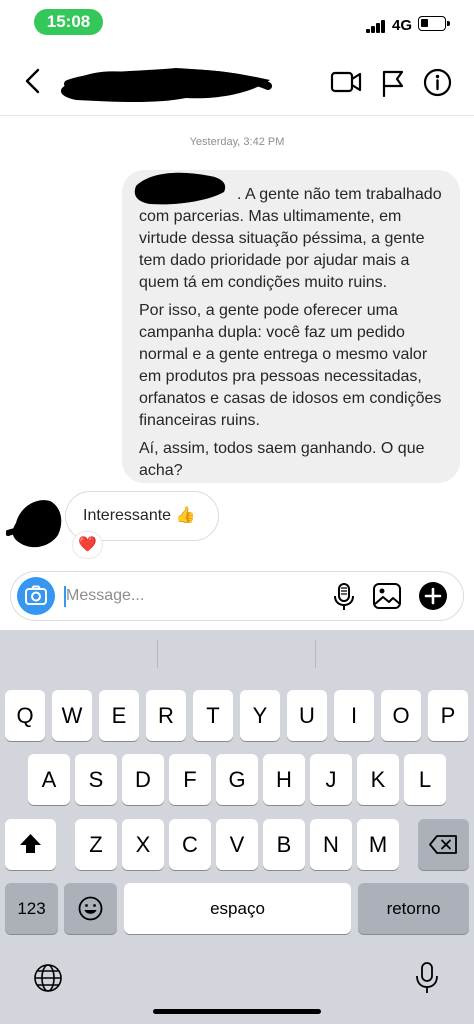  What do you see at coordinates (96, 844) in the screenshot?
I see `key-z: Z` at bounding box center [96, 844].